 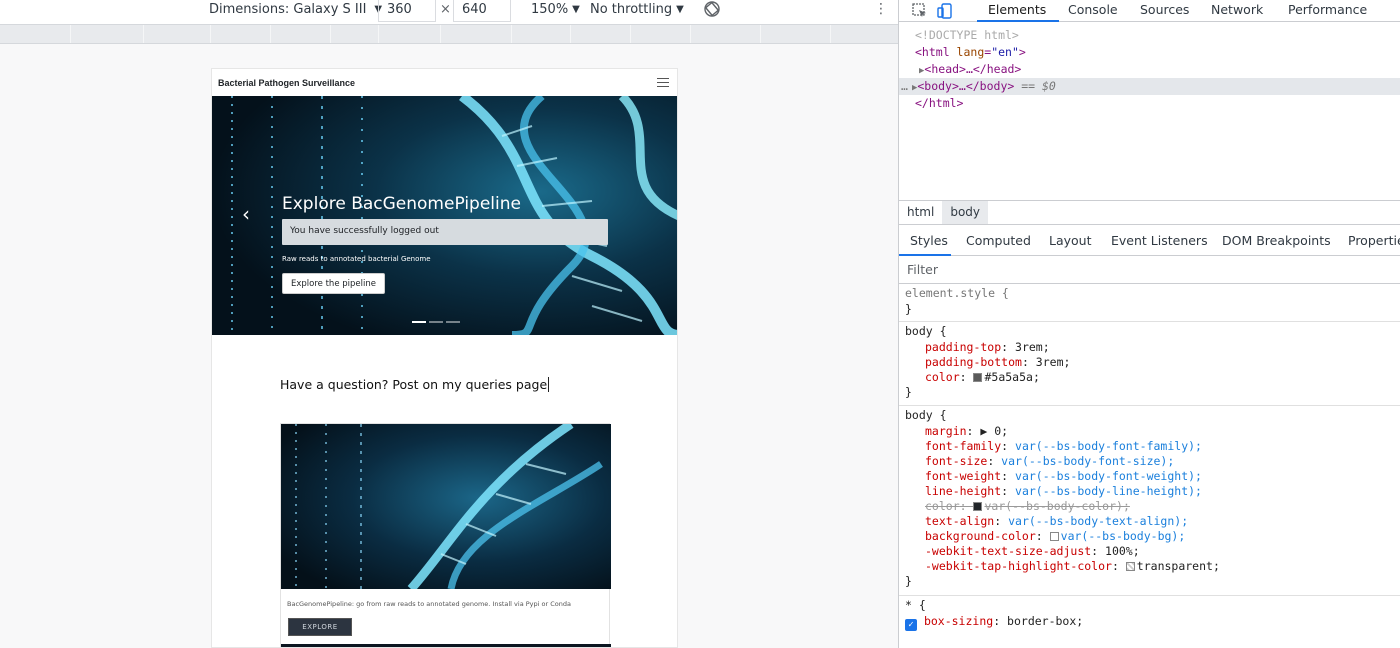 I want to click on zoom-label: 150%, so click(x=550, y=9).